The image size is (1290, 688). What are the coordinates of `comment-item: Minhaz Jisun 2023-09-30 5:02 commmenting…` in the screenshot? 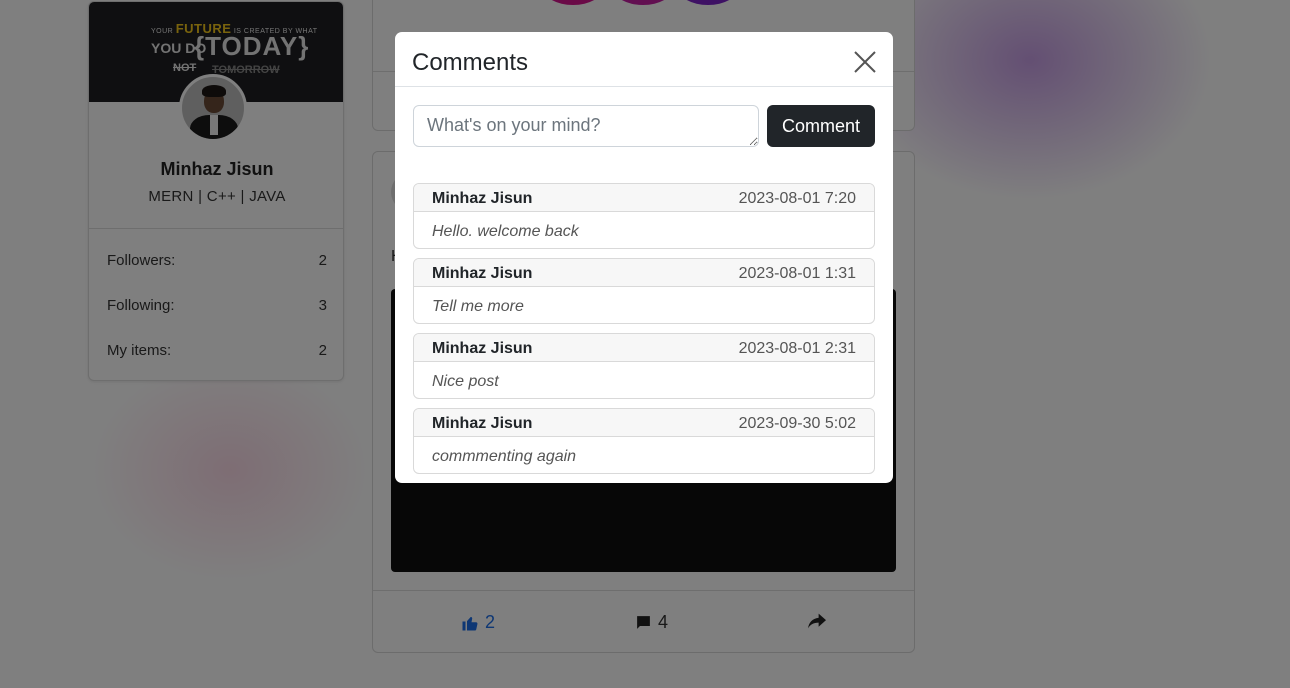 It's located at (644, 441).